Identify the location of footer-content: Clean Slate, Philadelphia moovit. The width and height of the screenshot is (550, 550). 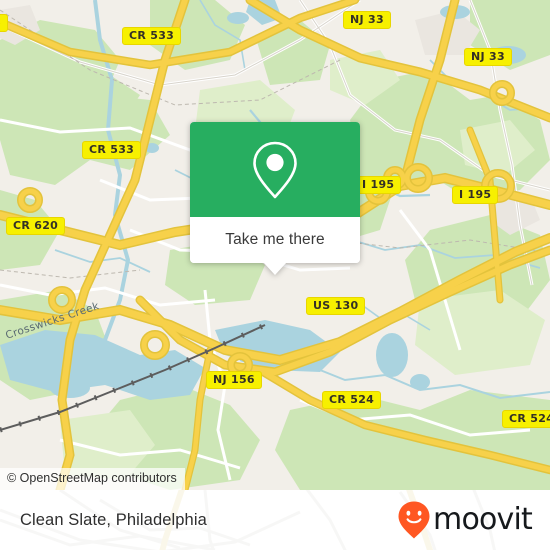
(275, 520).